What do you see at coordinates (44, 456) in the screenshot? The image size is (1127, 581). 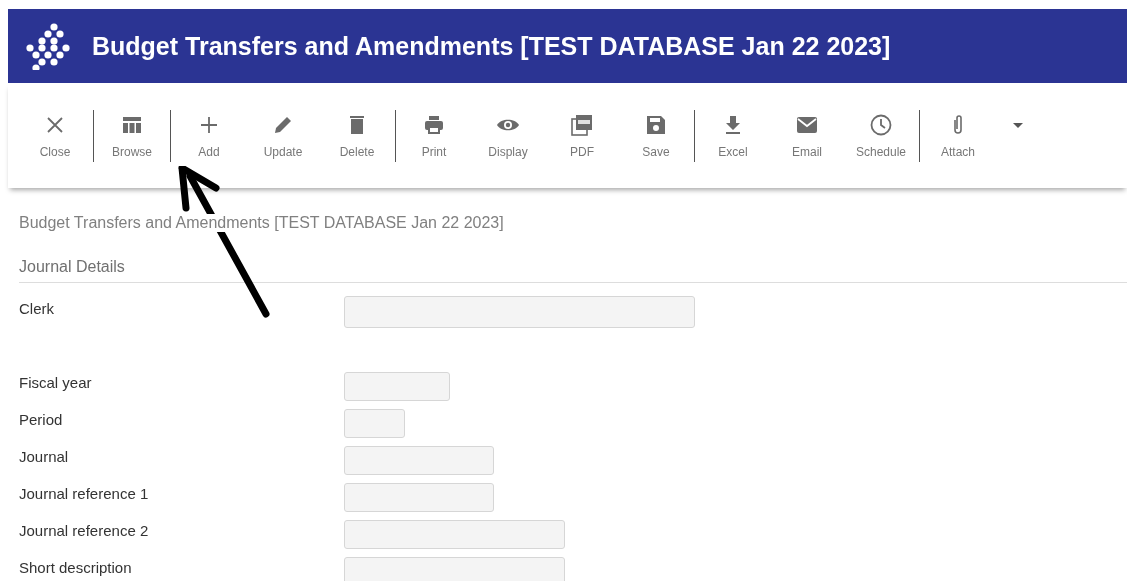 I see `field-label: Journal` at bounding box center [44, 456].